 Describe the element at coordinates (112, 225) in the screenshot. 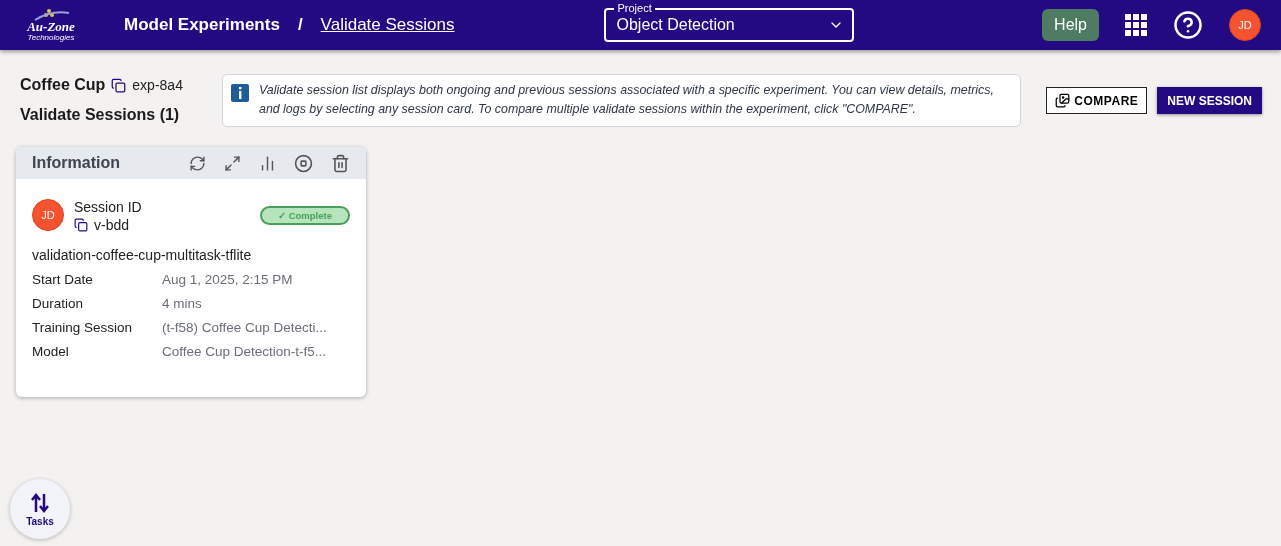

I see `session-id: v-bdd` at that location.